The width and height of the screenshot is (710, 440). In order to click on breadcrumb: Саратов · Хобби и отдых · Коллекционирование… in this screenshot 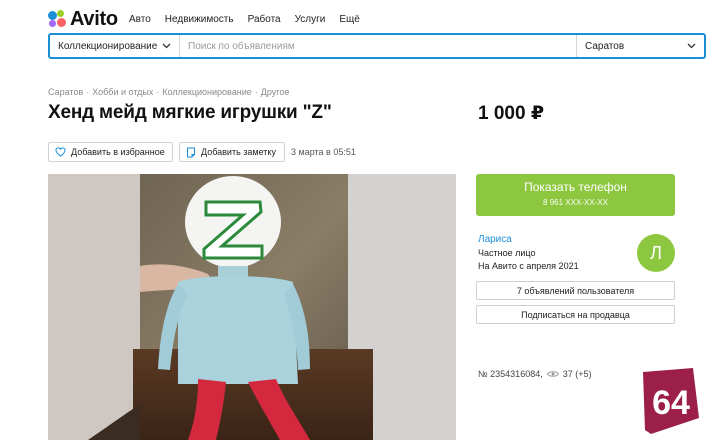, I will do `click(169, 92)`.